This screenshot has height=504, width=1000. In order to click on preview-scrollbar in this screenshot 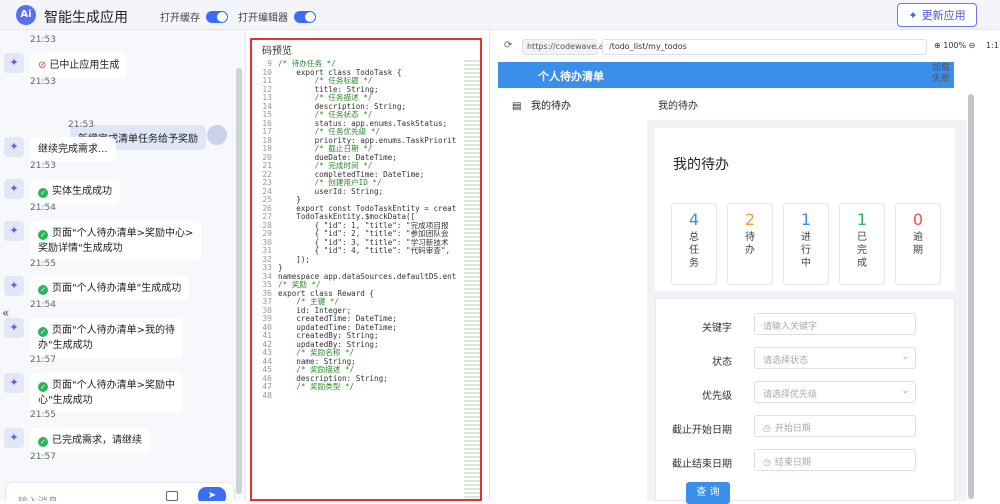, I will do `click(971, 296)`.